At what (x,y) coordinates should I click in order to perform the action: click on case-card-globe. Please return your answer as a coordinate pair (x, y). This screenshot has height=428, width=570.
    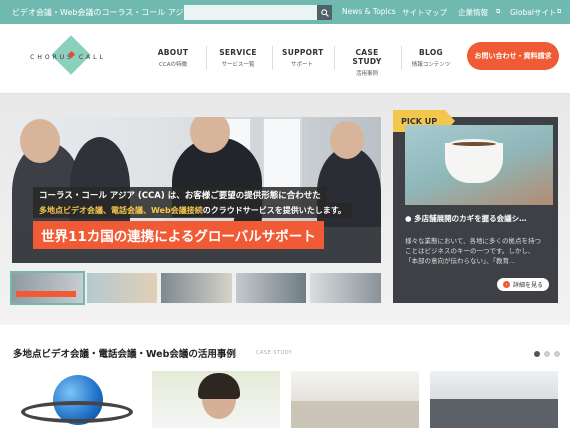
    Looking at the image, I should click on (77, 399).